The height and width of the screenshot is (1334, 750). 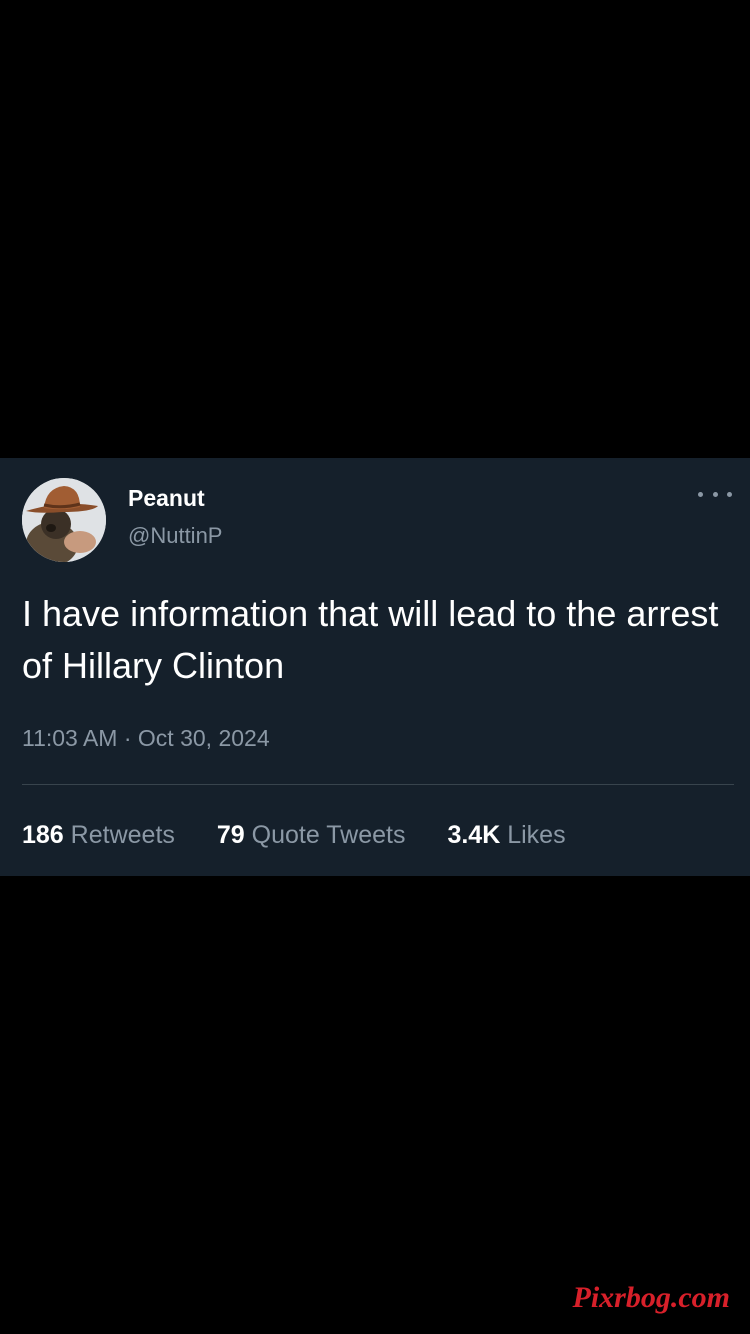 I want to click on likes-stat: 3.4K Likes, so click(x=506, y=835).